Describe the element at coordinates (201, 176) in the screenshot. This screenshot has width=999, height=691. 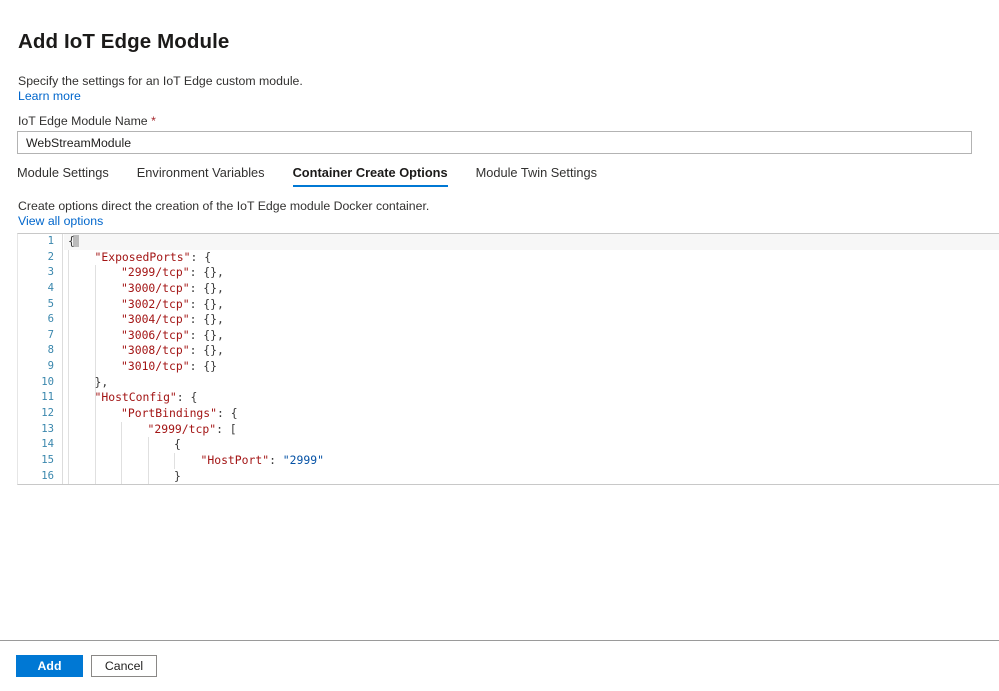
I see `tab-environment-variables: Environment Variables` at that location.